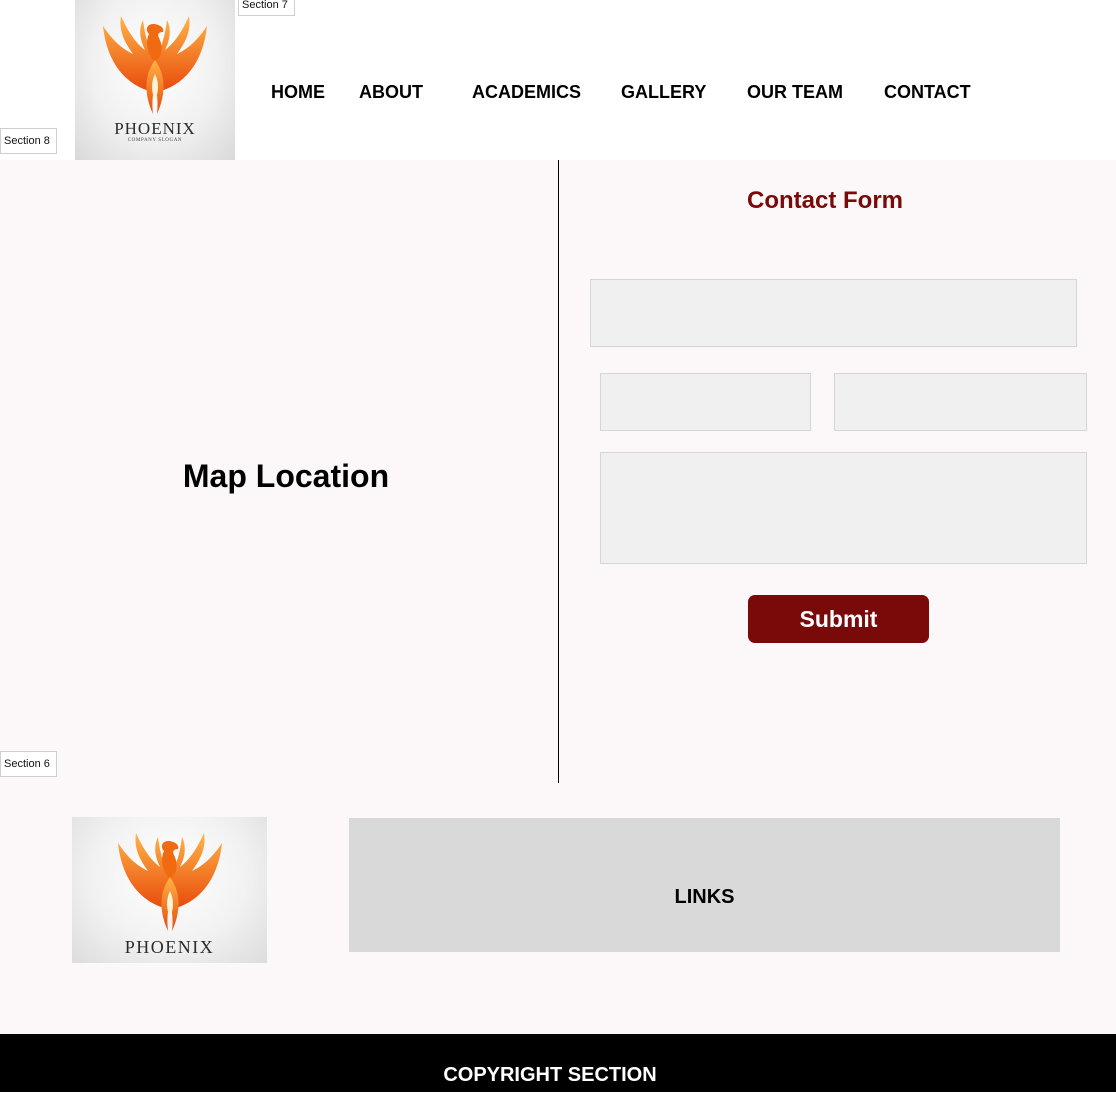 Image resolution: width=1116 pixels, height=1094 pixels. Describe the element at coordinates (169, 947) in the screenshot. I see `footer-logo-name: PHOENIX` at that location.